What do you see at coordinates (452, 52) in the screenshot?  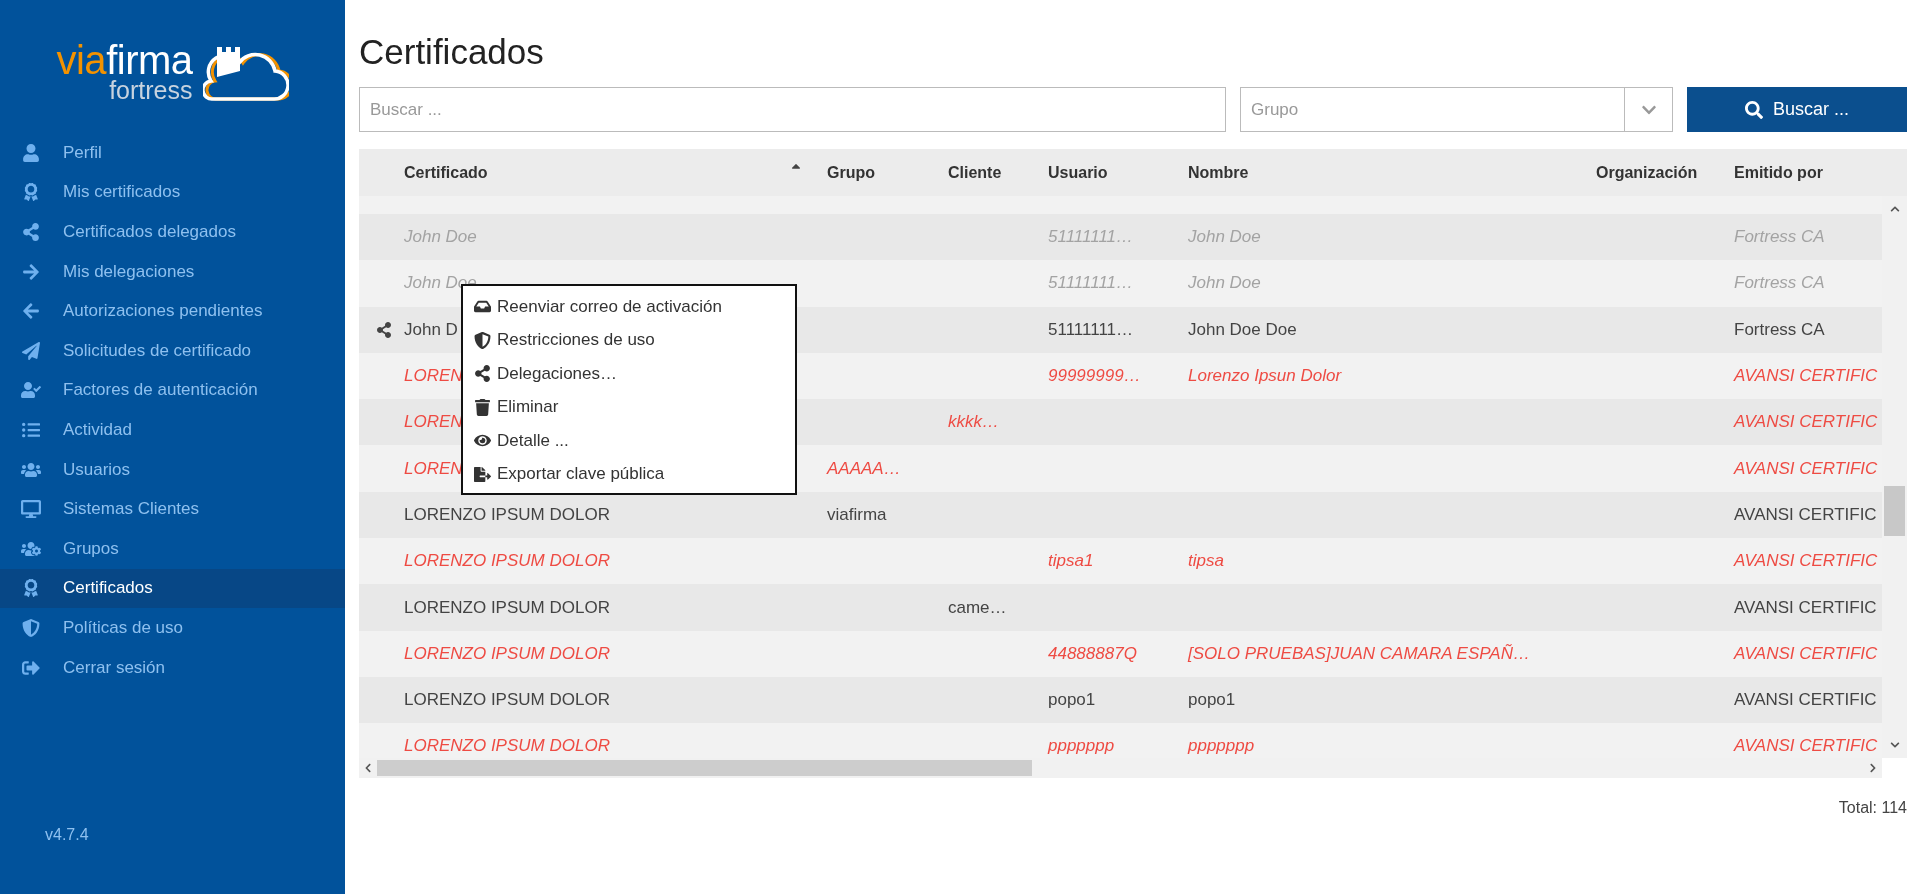 I see `page-title: Certificados` at bounding box center [452, 52].